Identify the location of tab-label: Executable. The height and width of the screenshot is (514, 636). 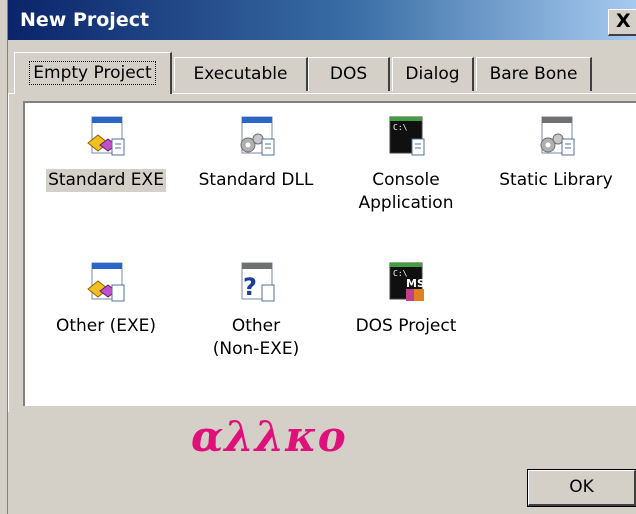
(240, 74).